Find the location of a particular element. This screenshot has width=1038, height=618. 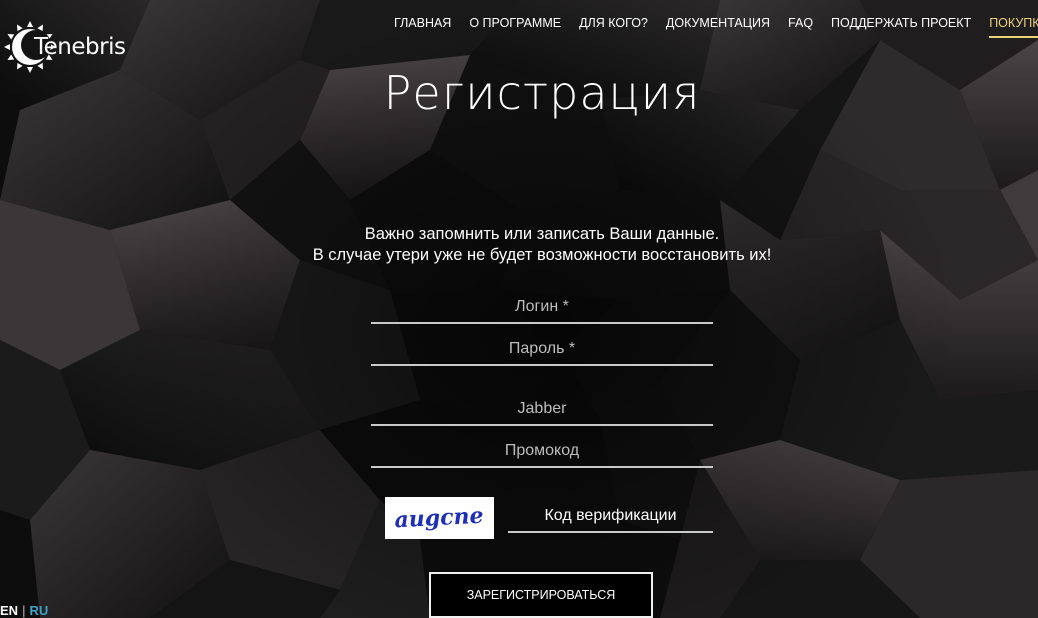

captcha-text: augcne is located at coordinates (439, 518).